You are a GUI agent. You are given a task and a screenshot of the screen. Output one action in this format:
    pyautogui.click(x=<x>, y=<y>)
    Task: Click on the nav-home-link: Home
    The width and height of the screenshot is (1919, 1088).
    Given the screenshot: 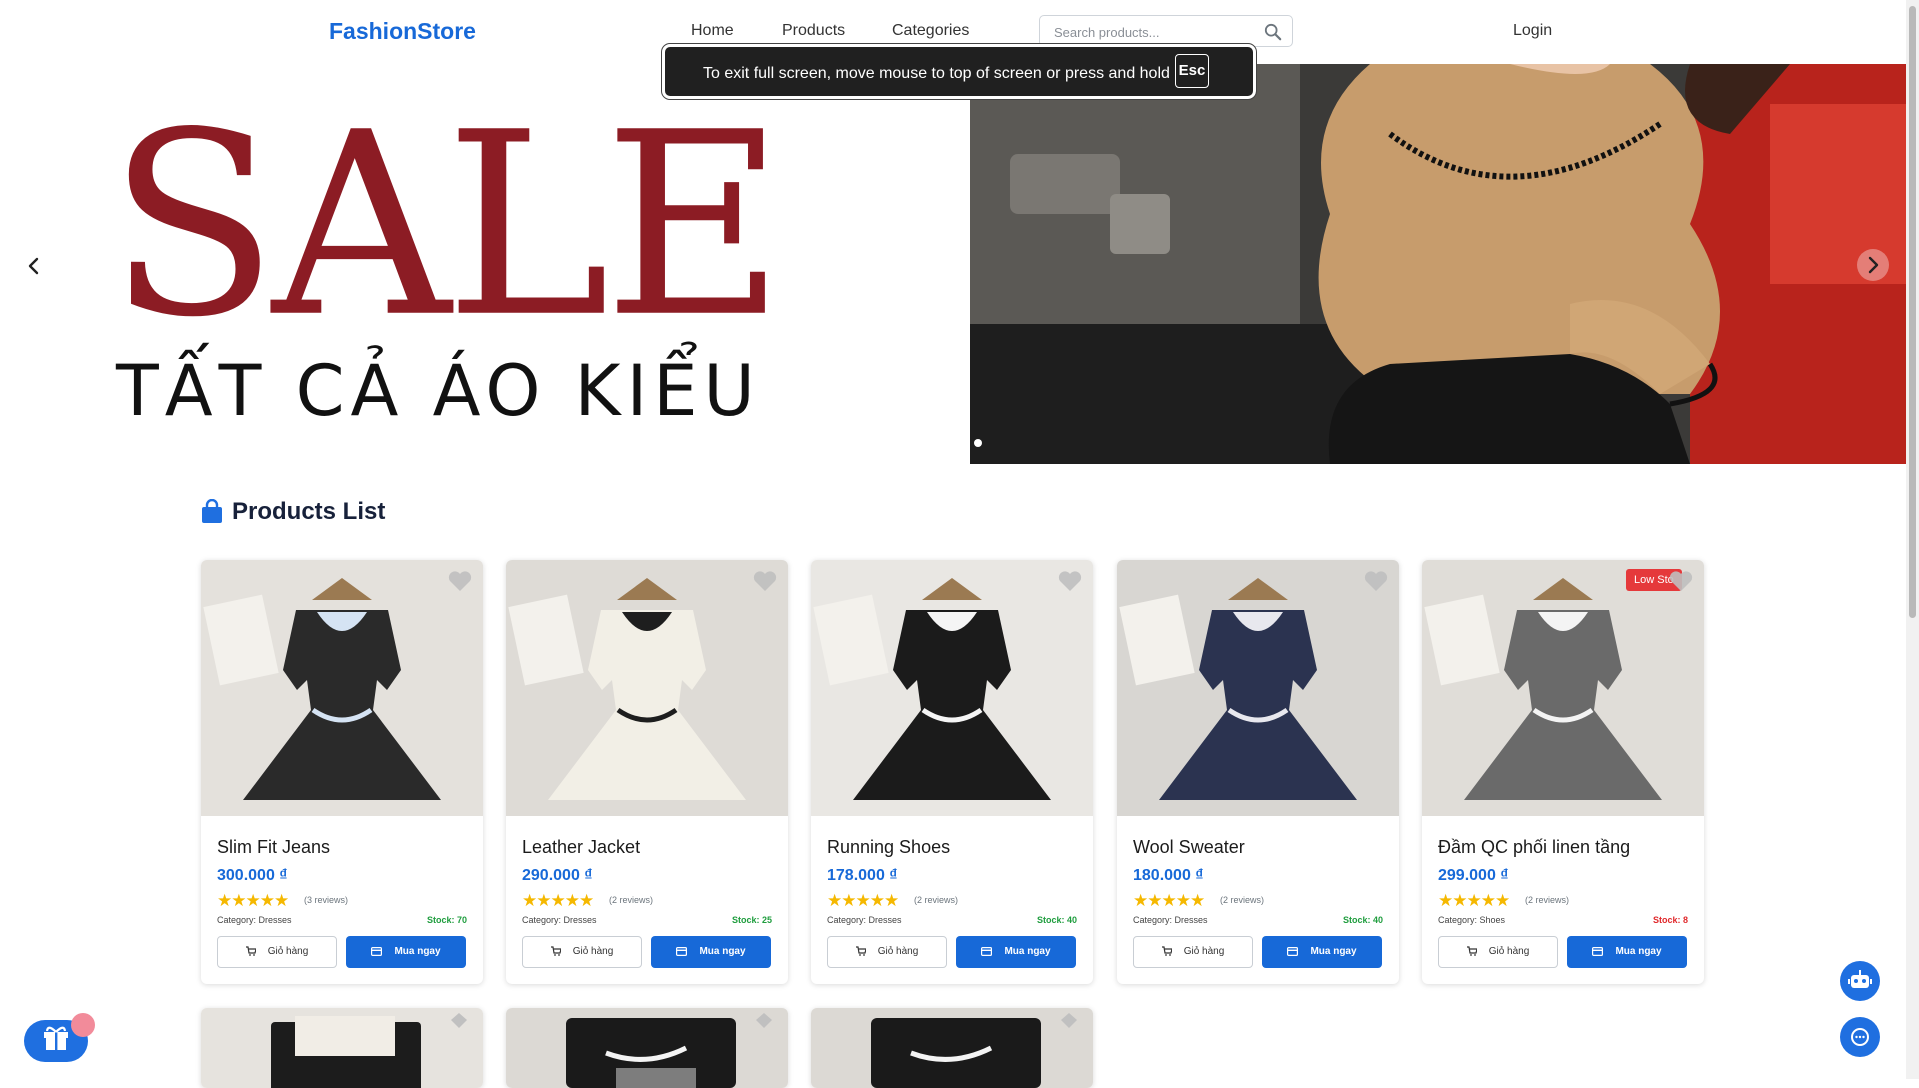 What is the action you would take?
    pyautogui.click(x=712, y=31)
    